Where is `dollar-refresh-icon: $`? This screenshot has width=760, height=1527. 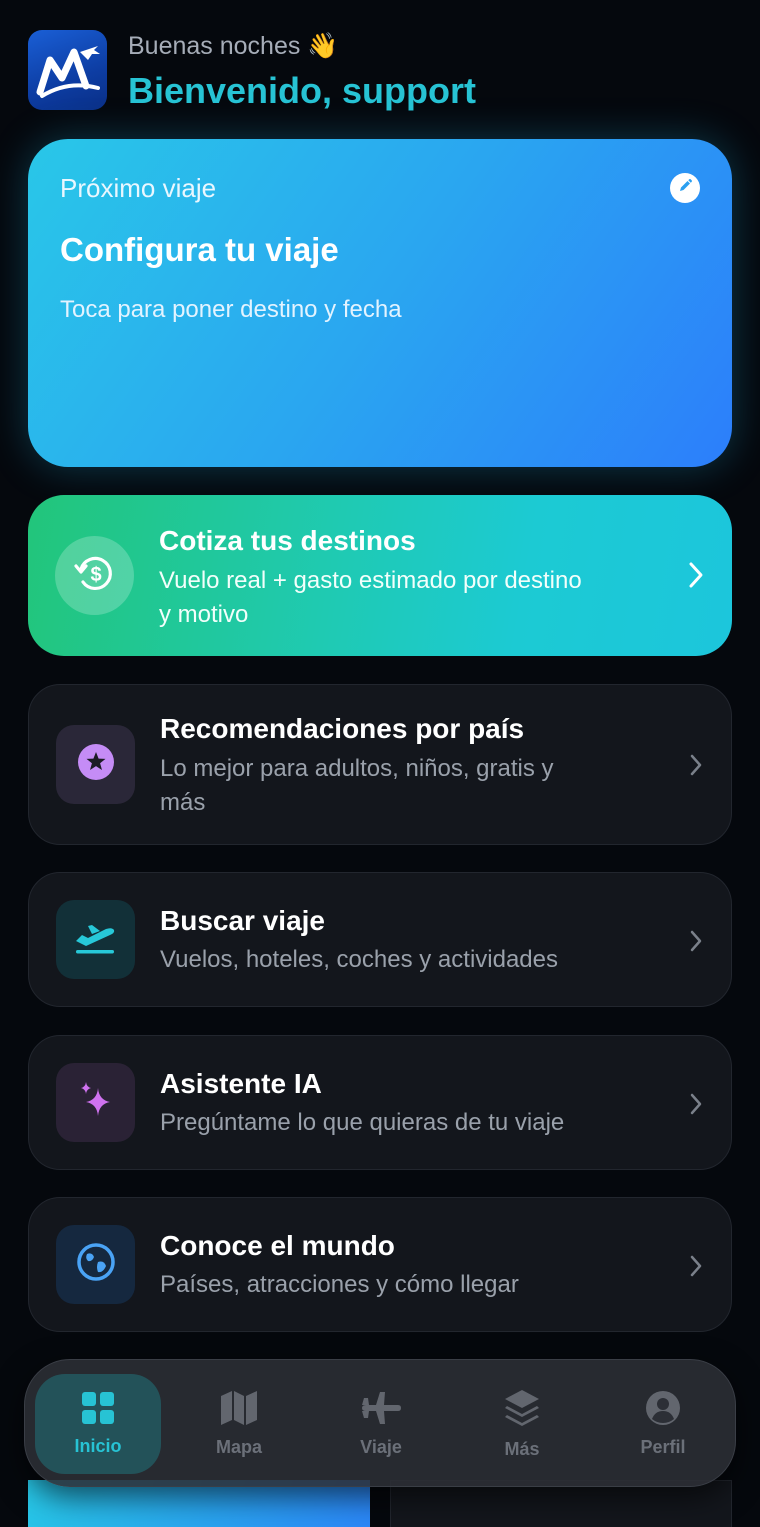 dollar-refresh-icon: $ is located at coordinates (95, 575).